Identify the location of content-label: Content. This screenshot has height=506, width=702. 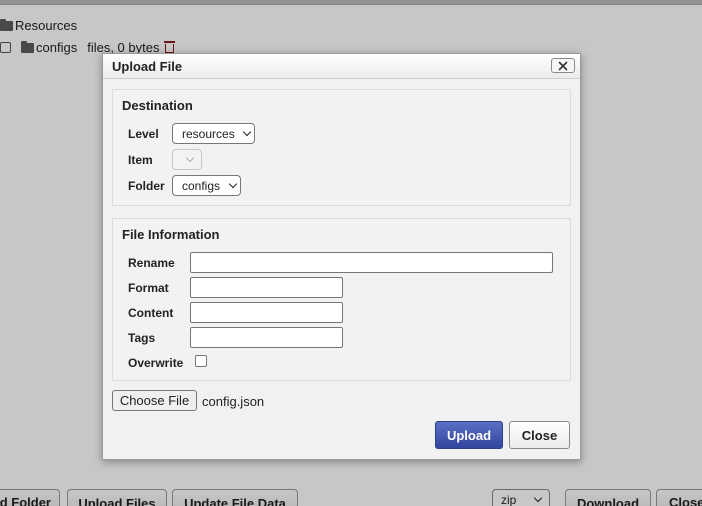
(151, 313).